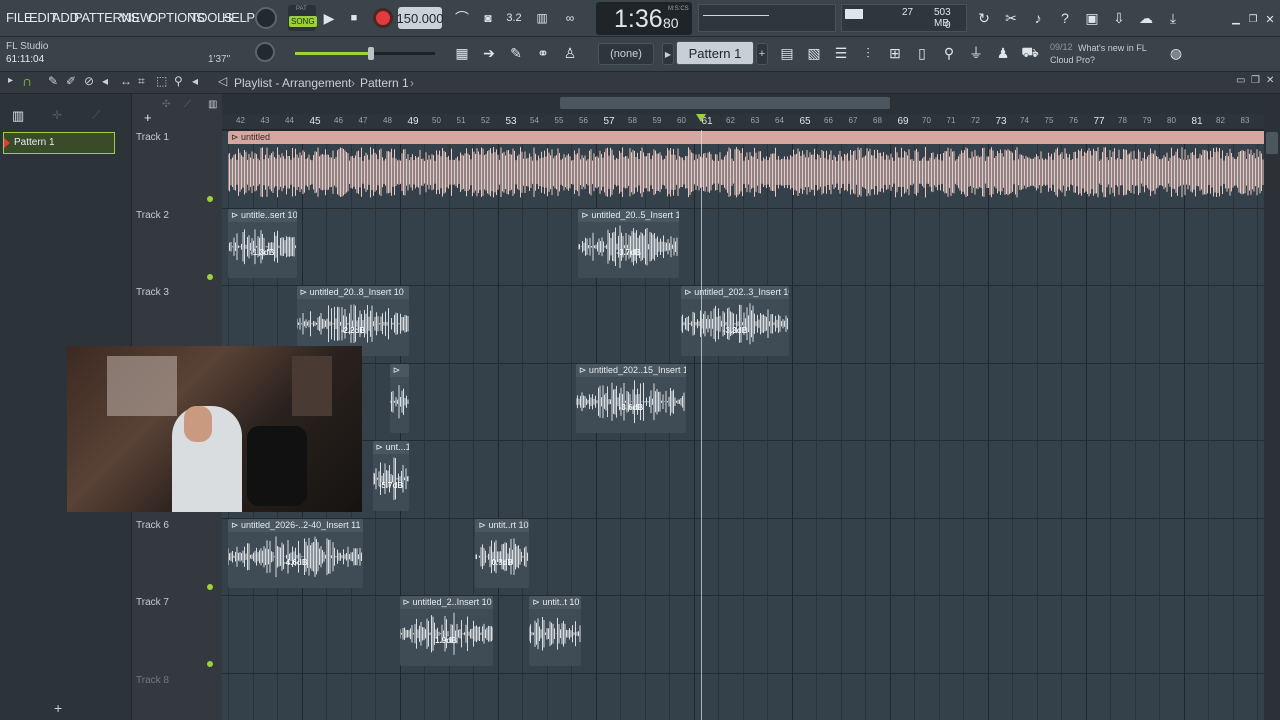  I want to click on close-icon: ✕, so click(1269, 19).